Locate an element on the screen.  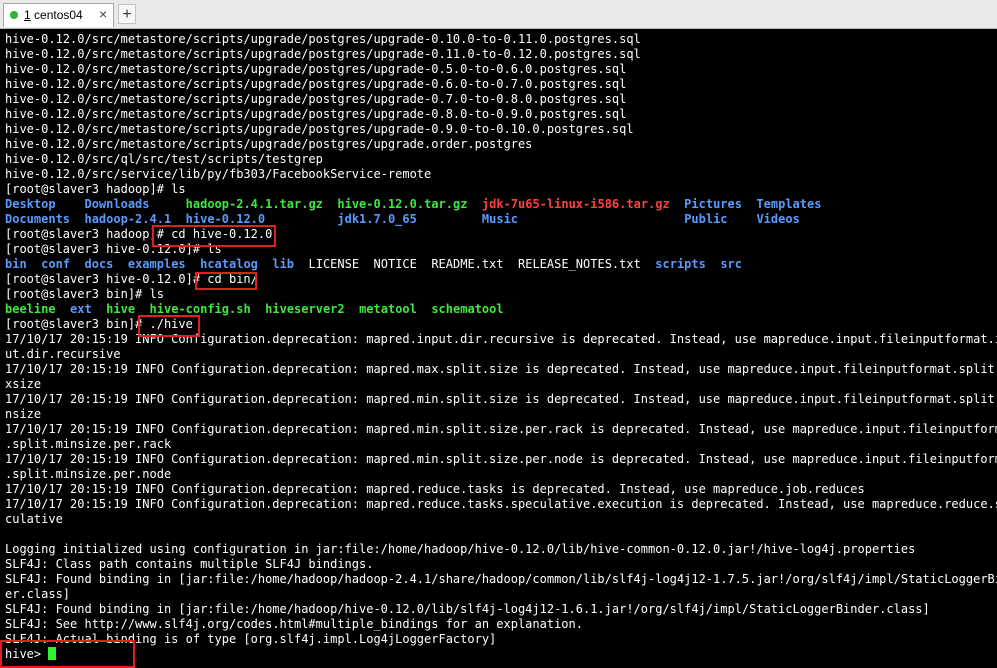
terminal-text: hive-config.sh is located at coordinates (200, 309).